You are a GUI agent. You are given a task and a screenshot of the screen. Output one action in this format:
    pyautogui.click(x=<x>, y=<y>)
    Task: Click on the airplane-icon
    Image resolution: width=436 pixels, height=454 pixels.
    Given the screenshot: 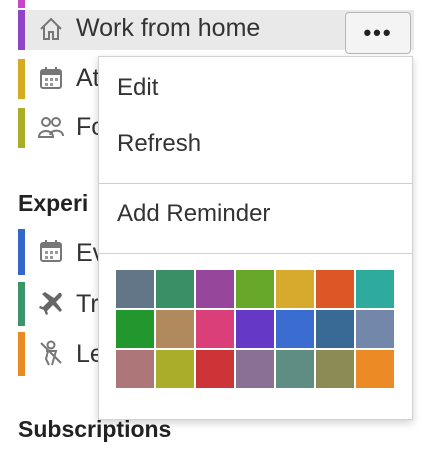 What is the action you would take?
    pyautogui.click(x=51, y=303)
    